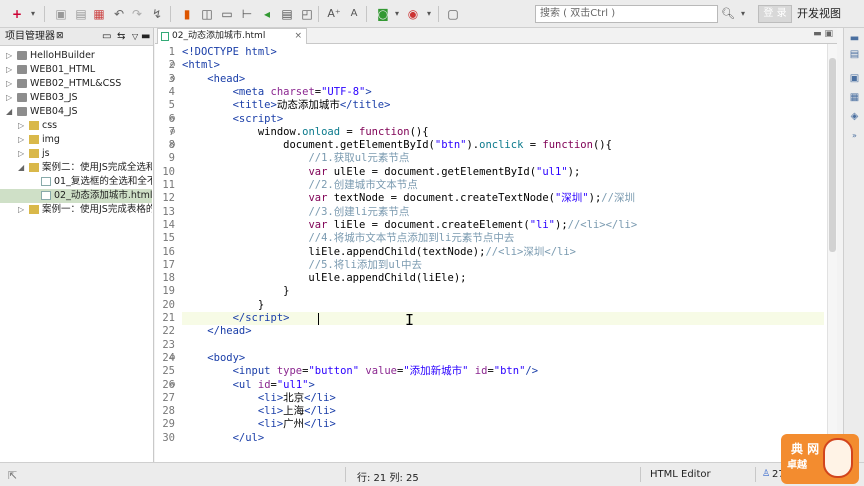 This screenshot has height=486, width=864. I want to click on undo-icon: ↶, so click(119, 14).